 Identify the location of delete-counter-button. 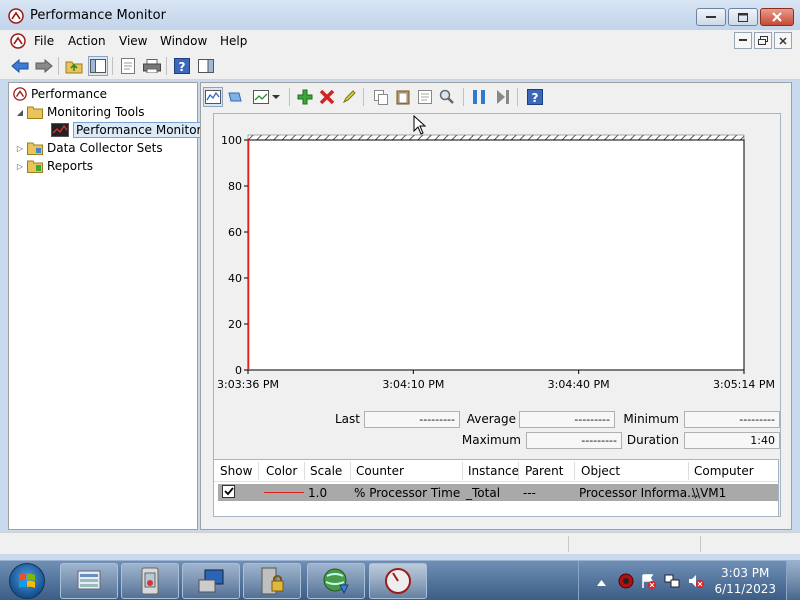
(327, 97).